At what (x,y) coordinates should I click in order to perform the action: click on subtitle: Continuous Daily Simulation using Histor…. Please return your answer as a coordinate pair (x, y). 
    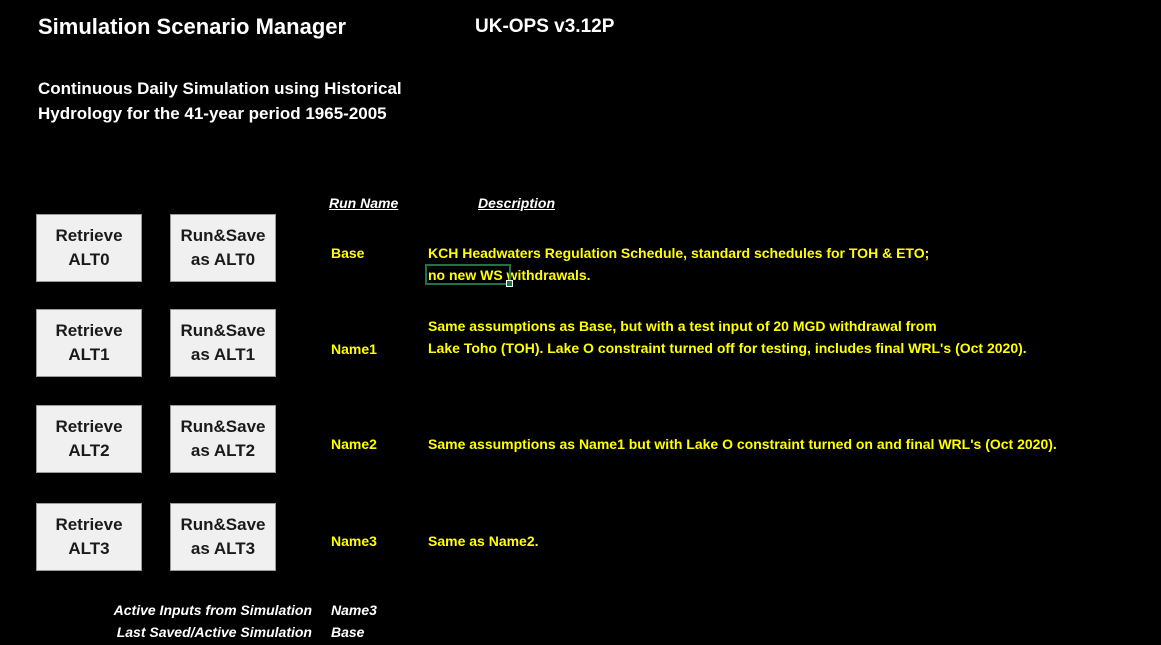
    Looking at the image, I should click on (220, 101).